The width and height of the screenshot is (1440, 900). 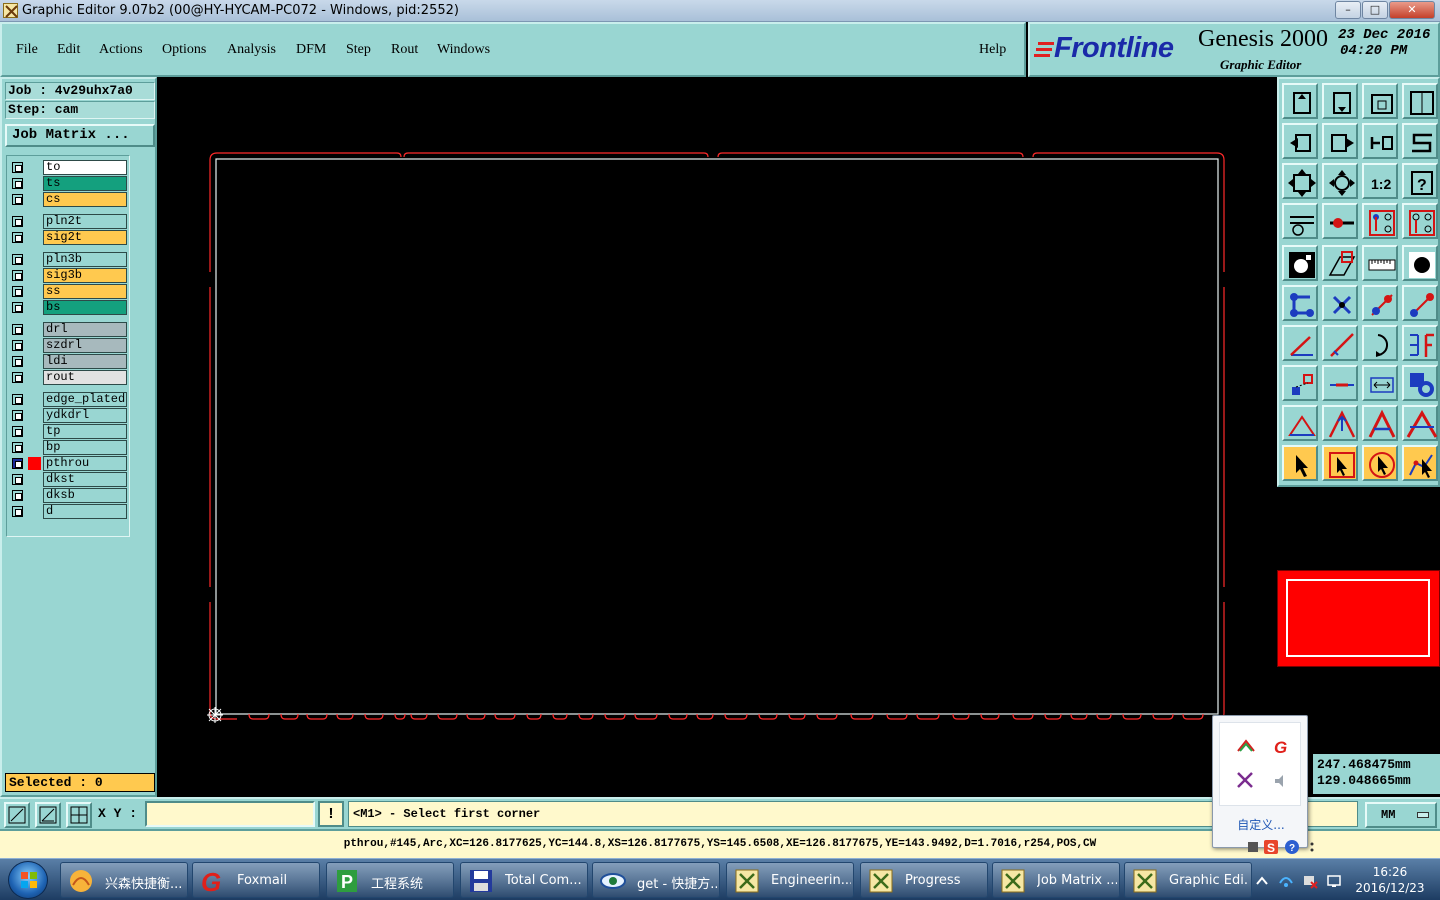 What do you see at coordinates (85, 479) in the screenshot?
I see `layer-name: dkst` at bounding box center [85, 479].